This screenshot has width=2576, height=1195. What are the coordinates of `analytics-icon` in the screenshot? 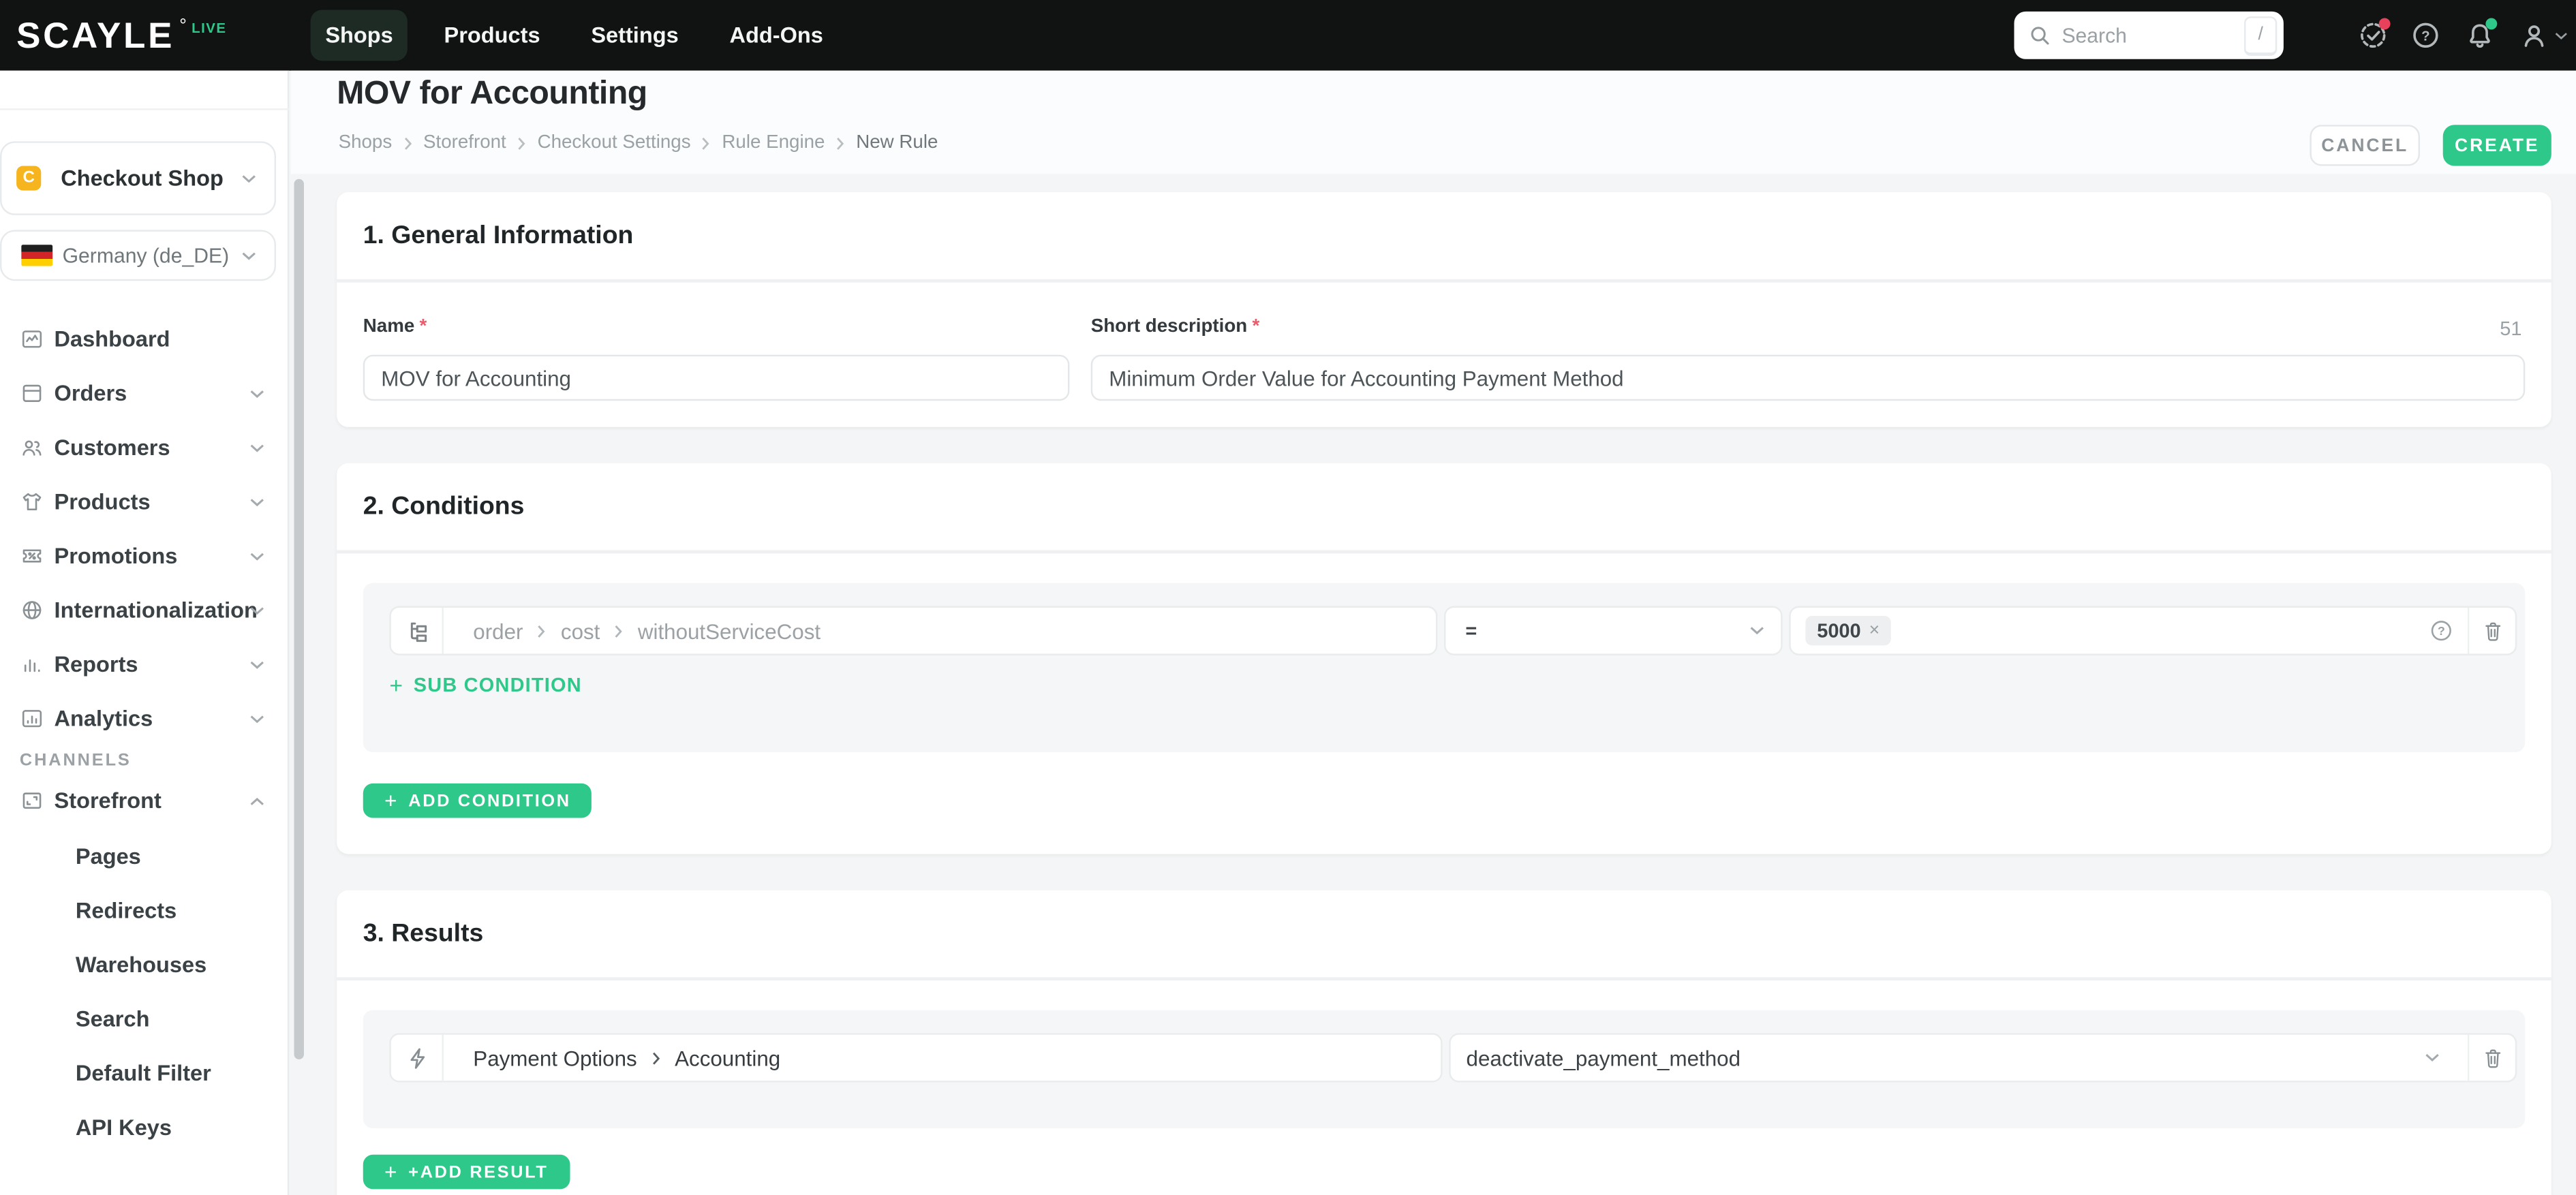 It's located at (32, 719).